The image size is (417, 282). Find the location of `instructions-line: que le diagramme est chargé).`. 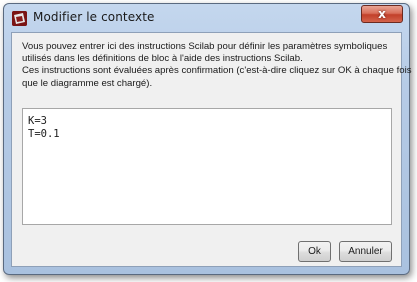

instructions-line: que le diagramme est chargé). is located at coordinates (87, 83).